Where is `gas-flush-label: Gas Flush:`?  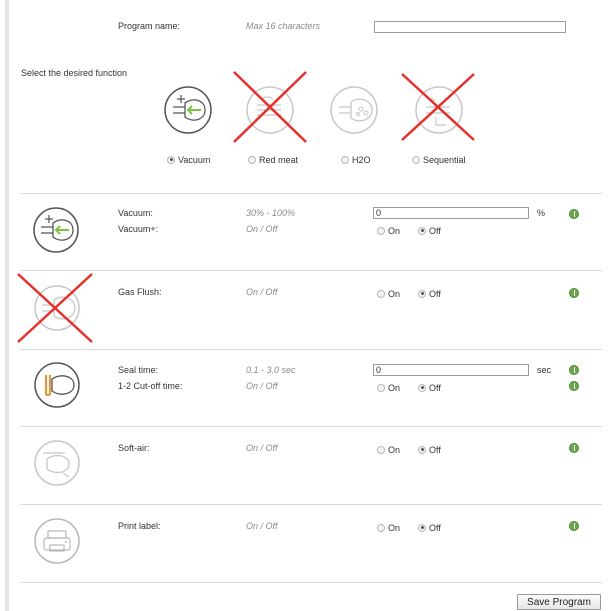
gas-flush-label: Gas Flush: is located at coordinates (140, 292).